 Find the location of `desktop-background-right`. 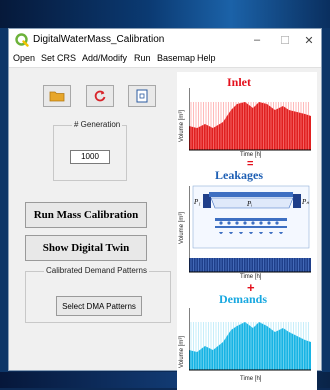

desktop-background-right is located at coordinates (326, 200).